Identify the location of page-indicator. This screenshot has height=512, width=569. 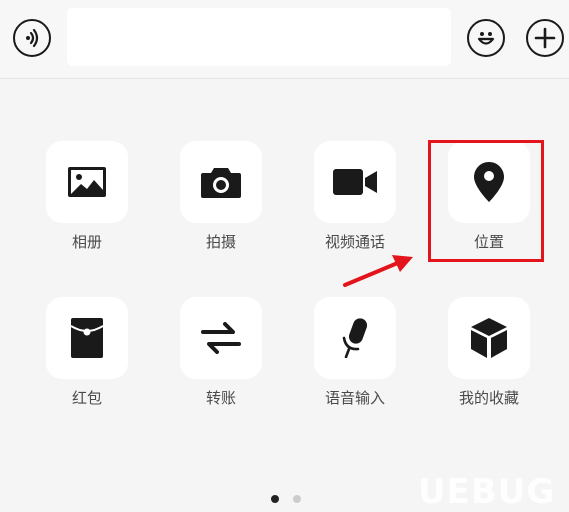
(286, 499).